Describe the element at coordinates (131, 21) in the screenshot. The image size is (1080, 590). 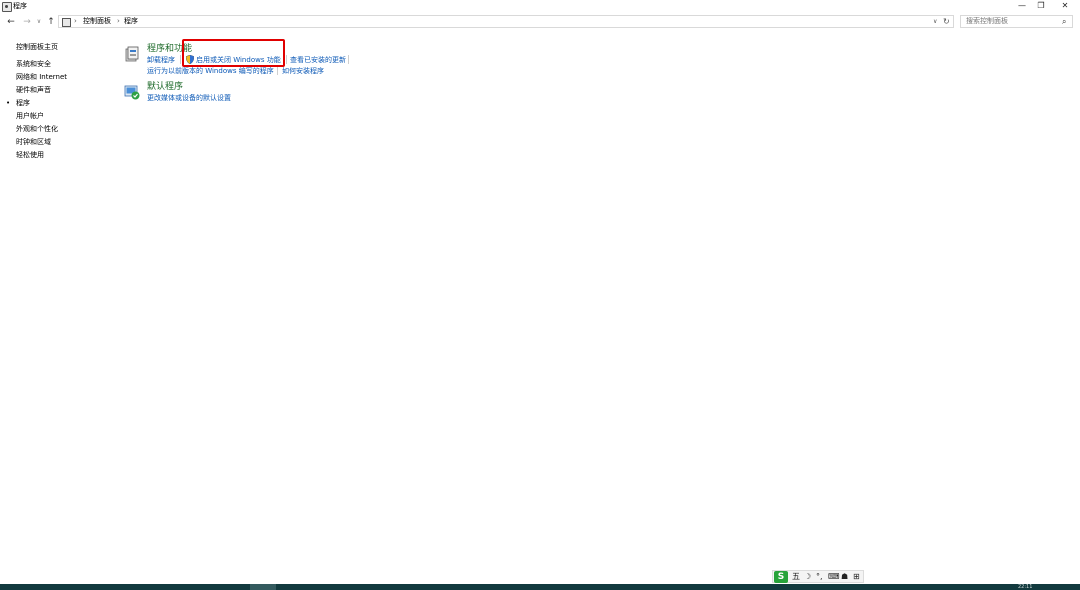
I see `breadcrumb-programs: 程序` at that location.